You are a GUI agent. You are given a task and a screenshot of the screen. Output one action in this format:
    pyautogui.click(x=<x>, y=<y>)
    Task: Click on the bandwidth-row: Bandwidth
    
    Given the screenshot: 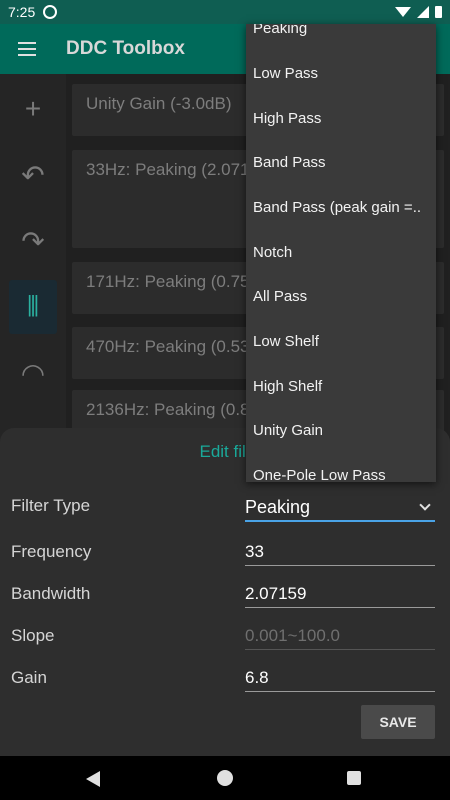 What is the action you would take?
    pyautogui.click(x=225, y=594)
    